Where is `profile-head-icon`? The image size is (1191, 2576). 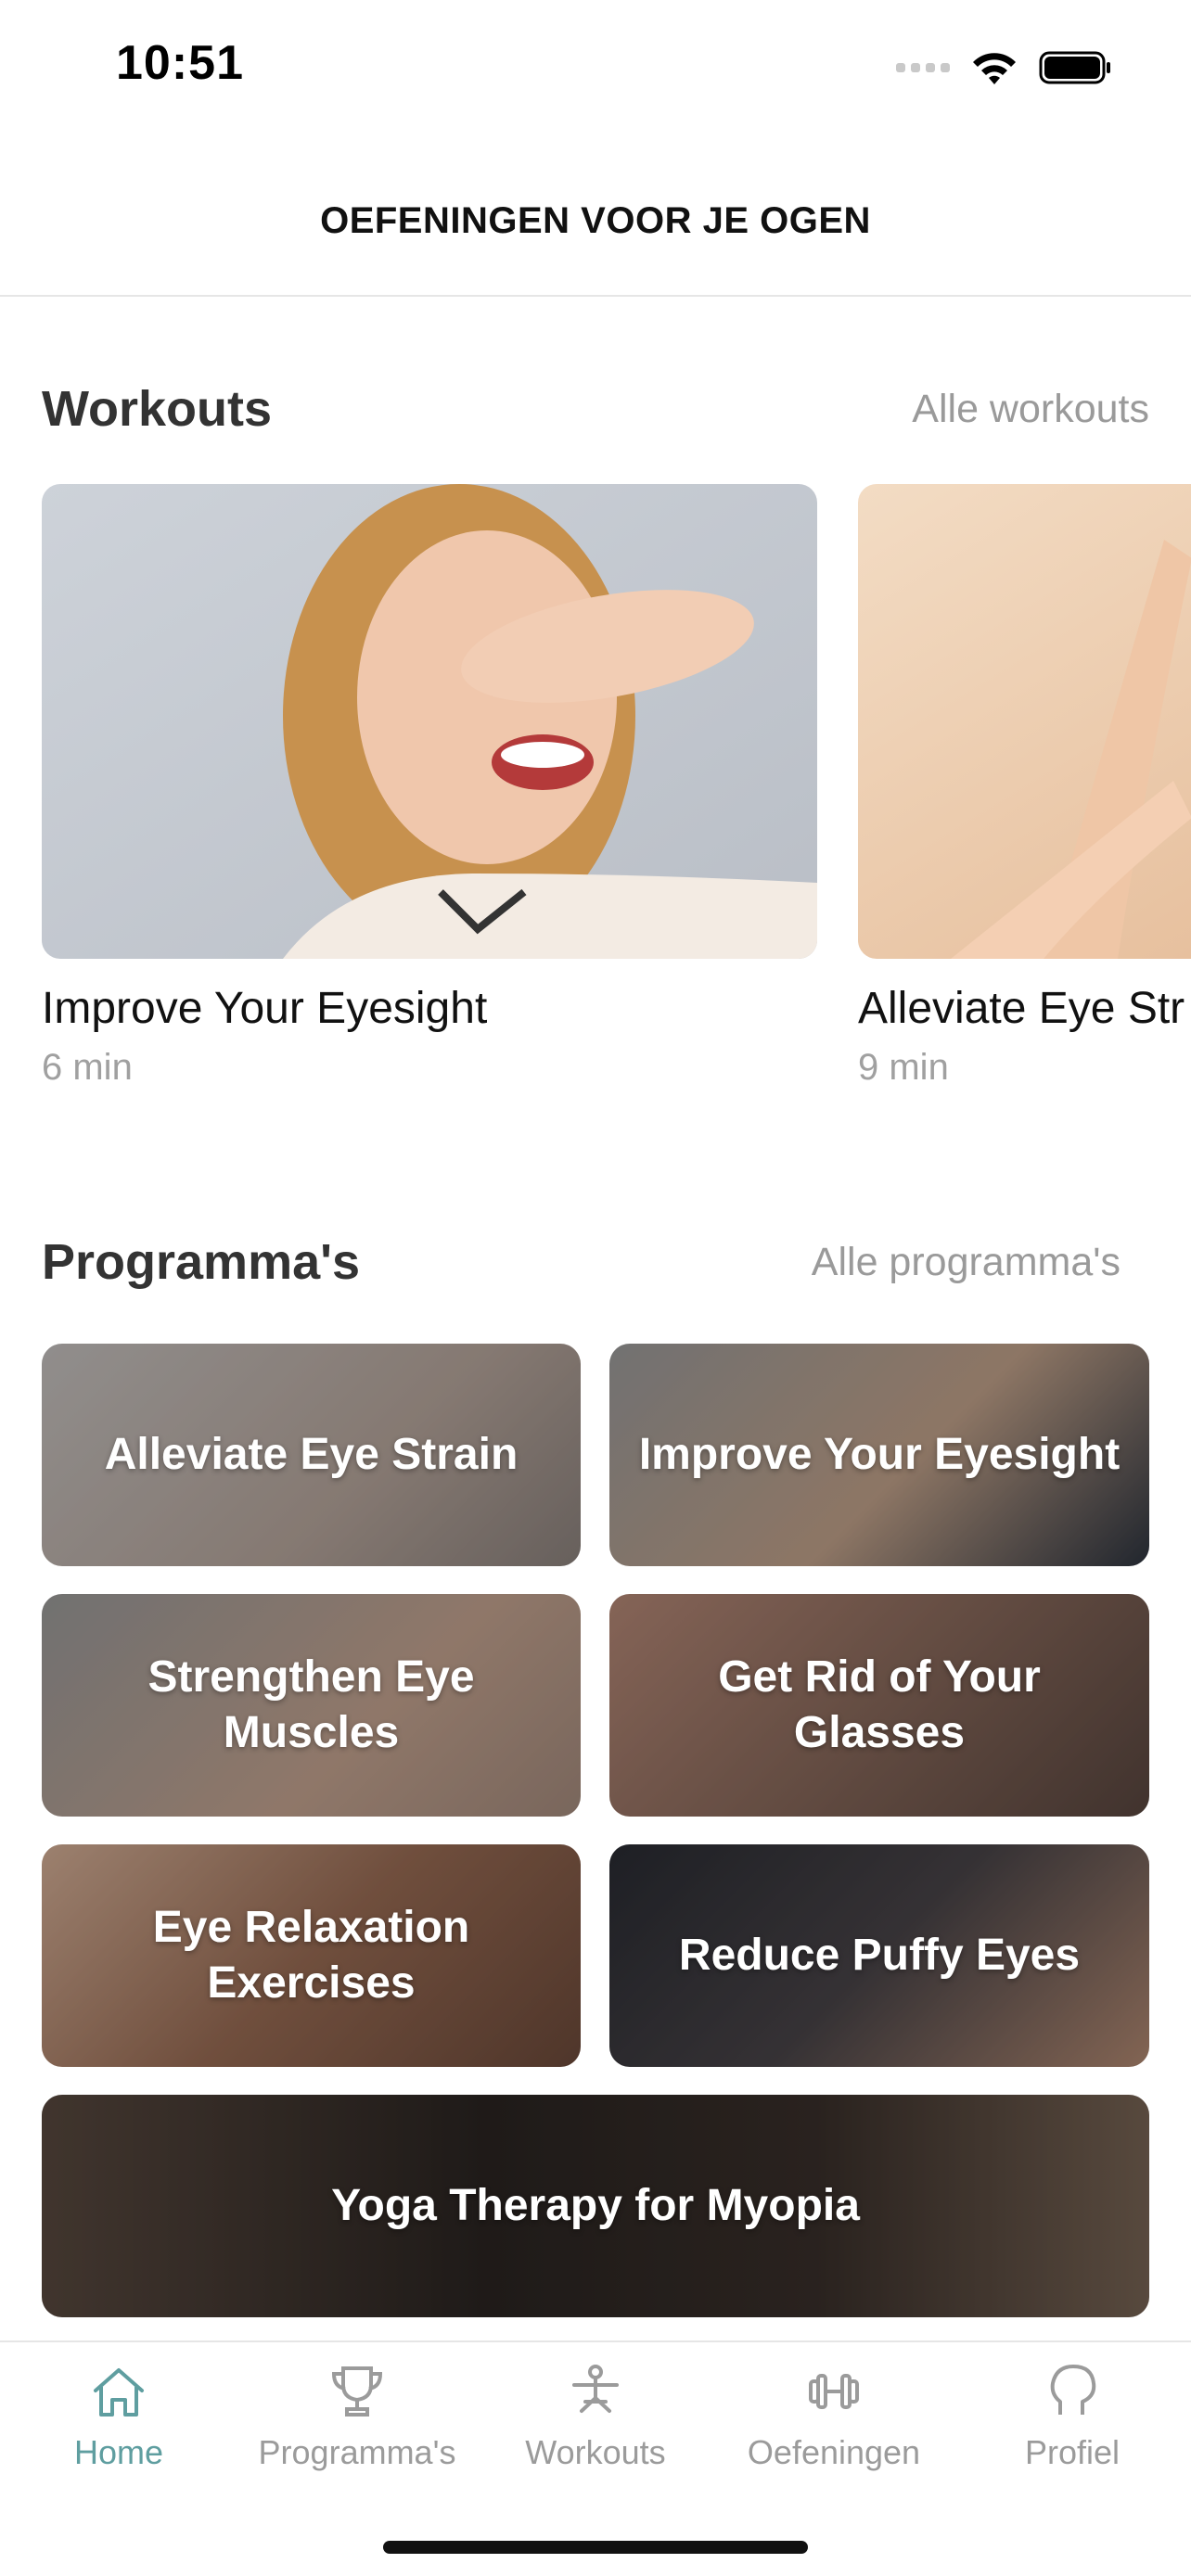
profile-head-icon is located at coordinates (1073, 2390).